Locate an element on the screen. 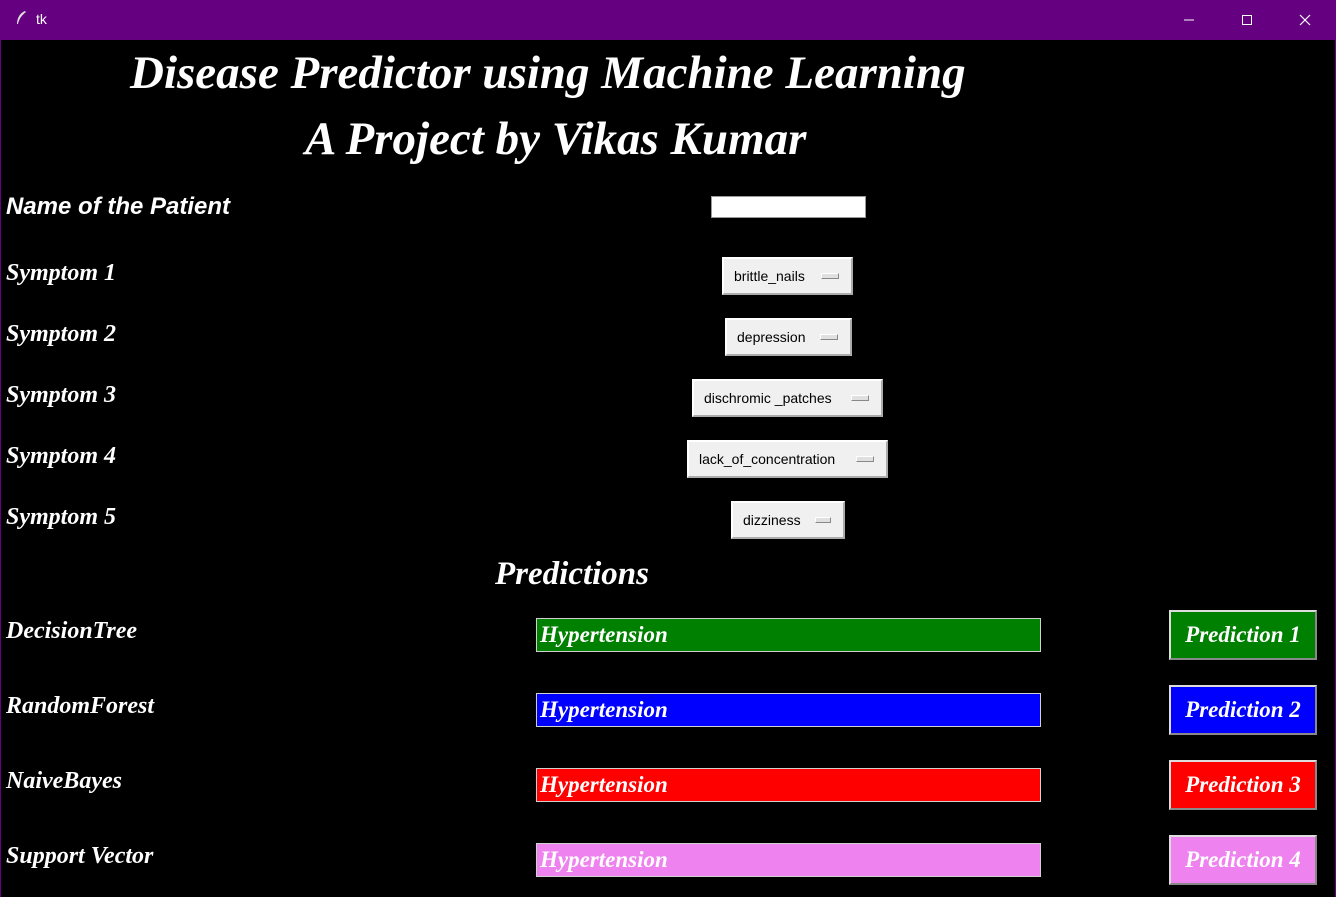 Image resolution: width=1336 pixels, height=897 pixels. minimize-icon is located at coordinates (1189, 20).